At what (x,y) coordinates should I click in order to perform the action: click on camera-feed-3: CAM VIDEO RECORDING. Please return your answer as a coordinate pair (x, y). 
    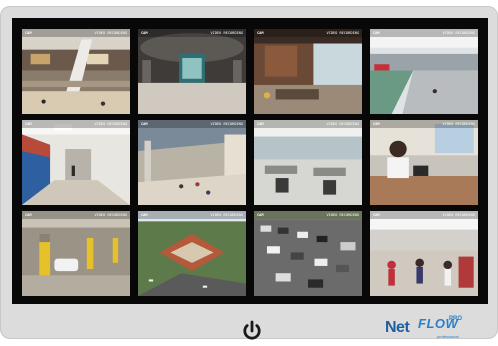
    Looking at the image, I should click on (308, 71).